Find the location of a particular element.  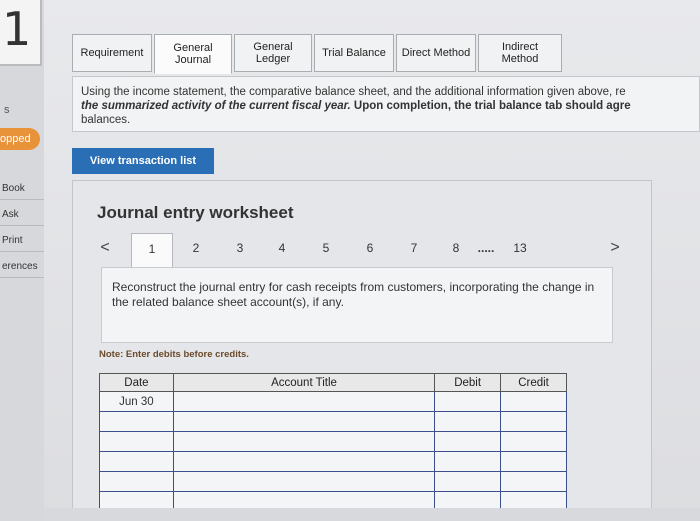

page-6: 6 is located at coordinates (370, 248).